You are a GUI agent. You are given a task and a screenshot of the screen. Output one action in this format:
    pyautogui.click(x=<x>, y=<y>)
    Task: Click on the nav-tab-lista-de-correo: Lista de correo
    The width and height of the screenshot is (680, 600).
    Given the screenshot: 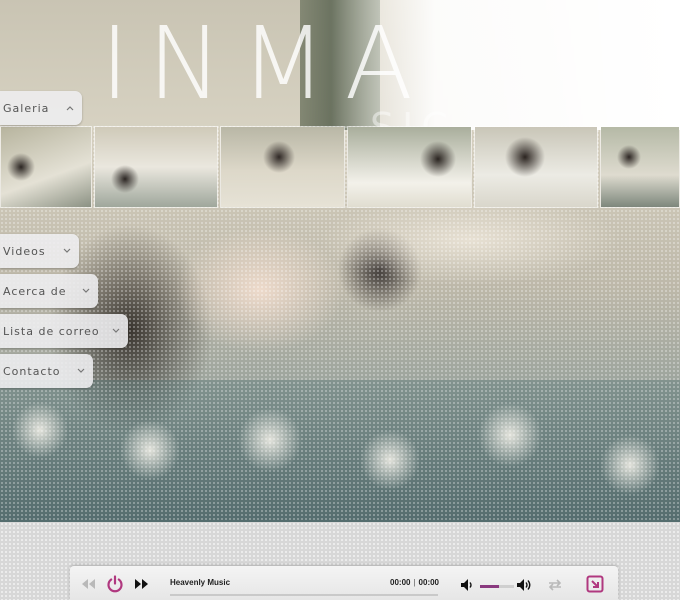 What is the action you would take?
    pyautogui.click(x=64, y=331)
    